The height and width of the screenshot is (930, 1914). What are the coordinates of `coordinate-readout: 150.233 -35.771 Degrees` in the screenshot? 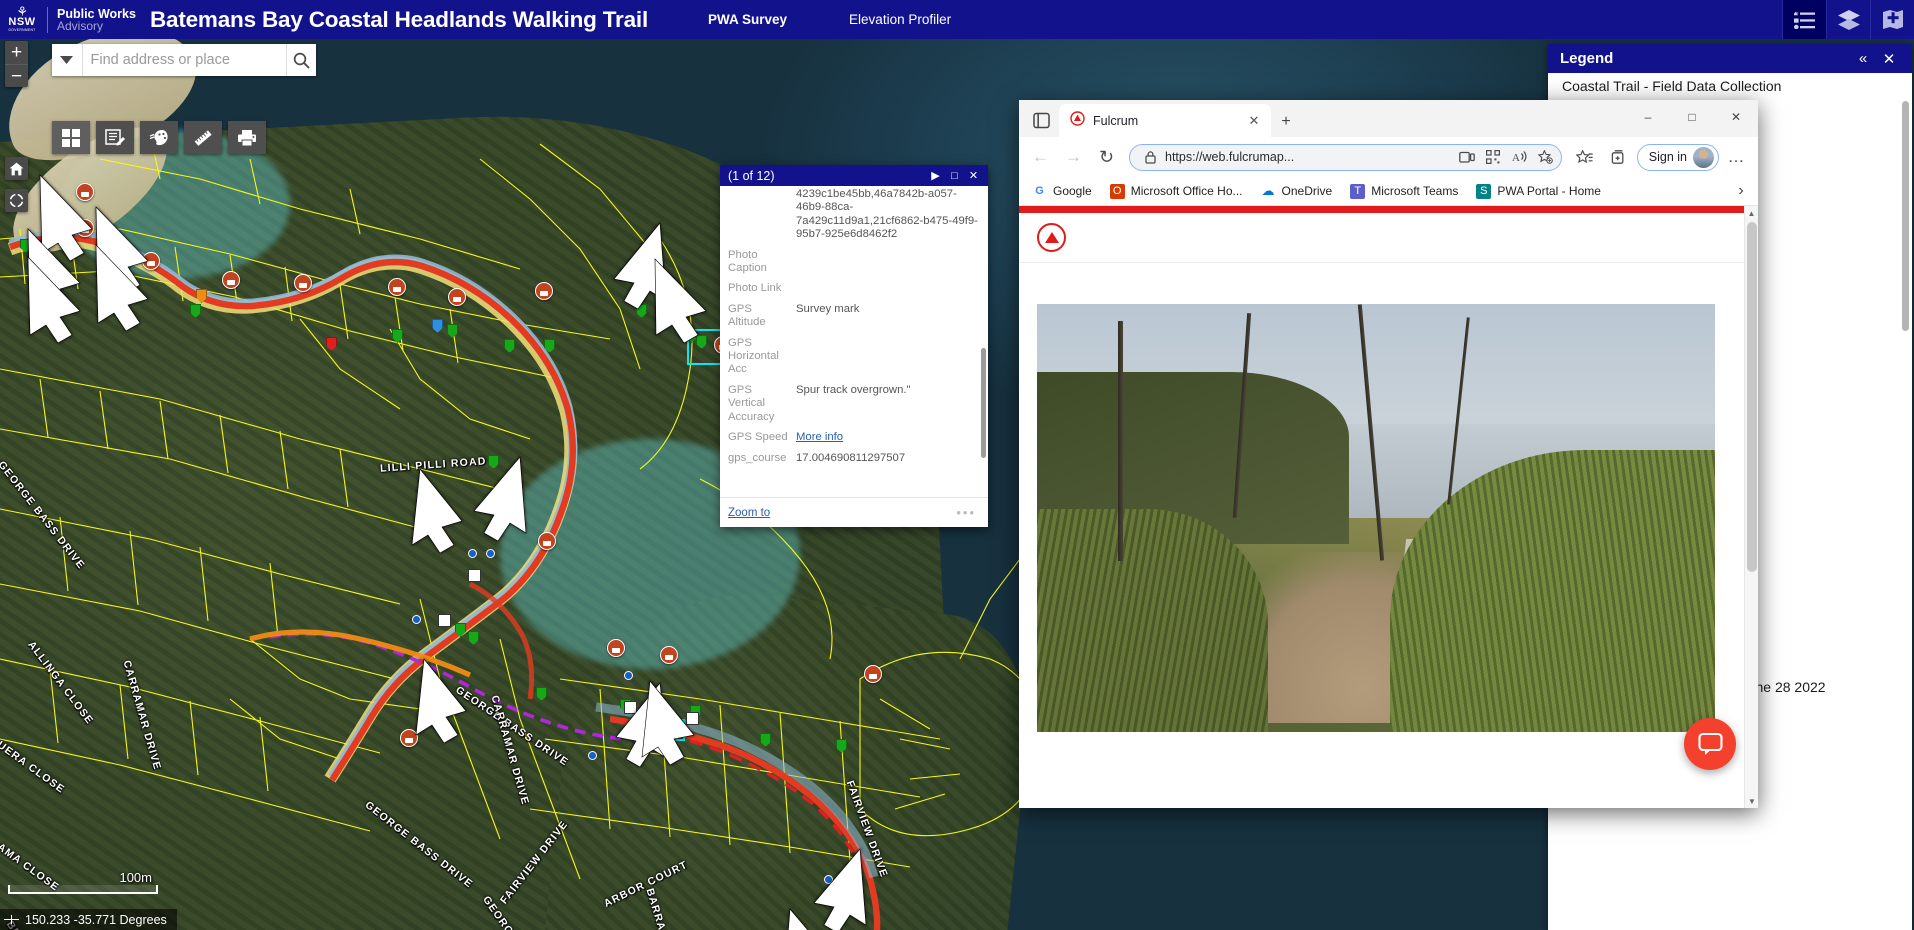 It's located at (88, 919).